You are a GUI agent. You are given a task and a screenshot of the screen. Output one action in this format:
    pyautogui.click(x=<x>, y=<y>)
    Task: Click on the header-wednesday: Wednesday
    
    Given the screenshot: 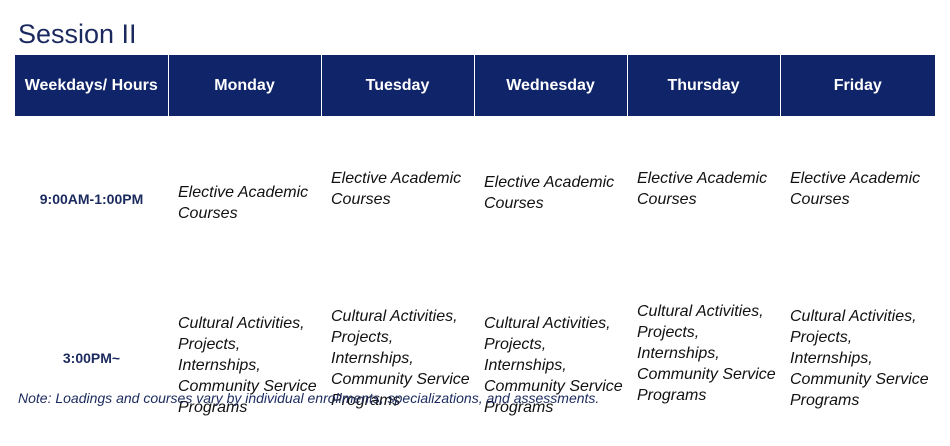 What is the action you would take?
    pyautogui.click(x=550, y=85)
    